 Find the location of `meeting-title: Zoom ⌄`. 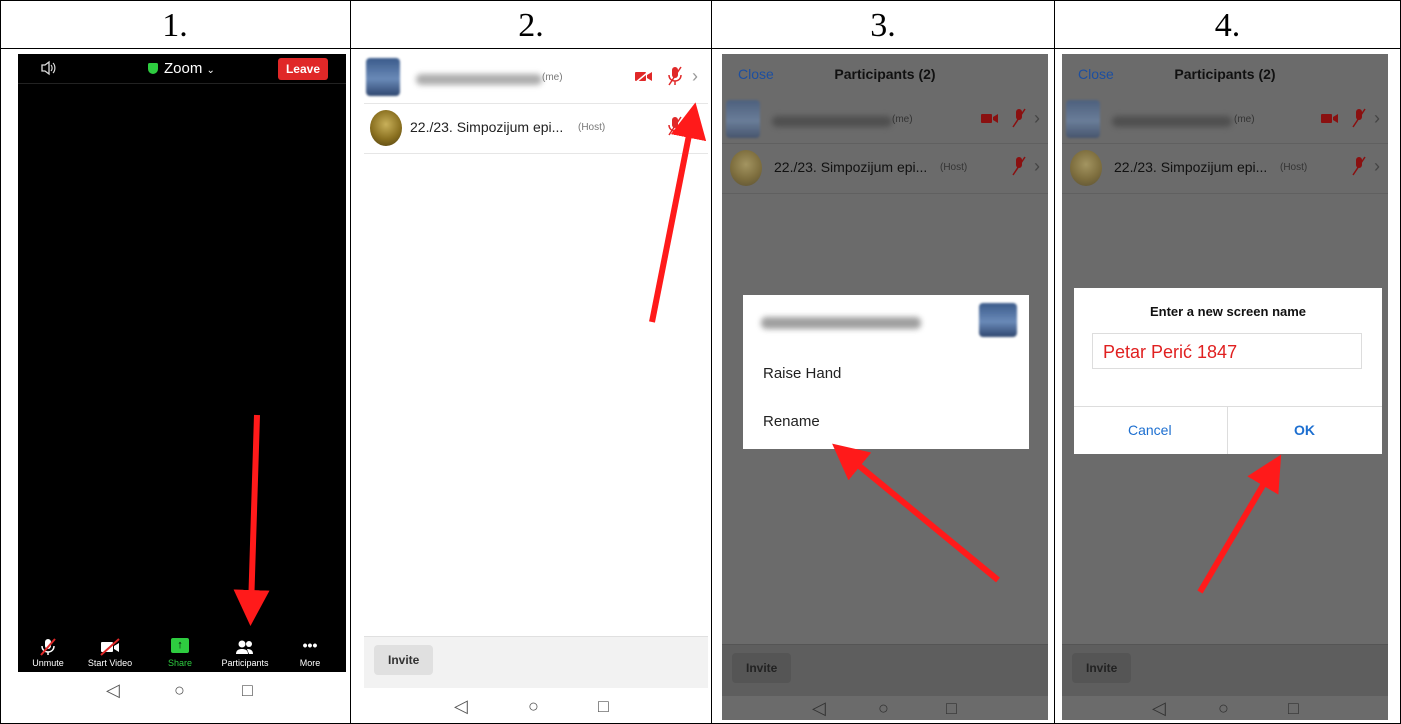

meeting-title: Zoom ⌄ is located at coordinates (181, 68).